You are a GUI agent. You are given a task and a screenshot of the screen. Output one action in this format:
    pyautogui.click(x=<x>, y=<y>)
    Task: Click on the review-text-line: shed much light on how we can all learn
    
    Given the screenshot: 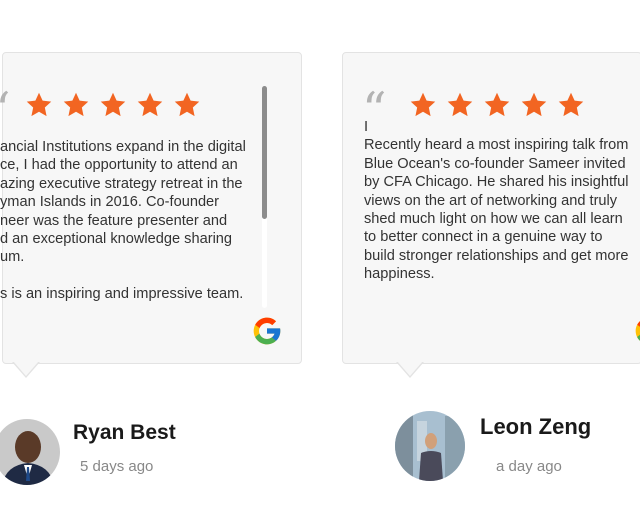 What is the action you would take?
    pyautogui.click(x=493, y=219)
    